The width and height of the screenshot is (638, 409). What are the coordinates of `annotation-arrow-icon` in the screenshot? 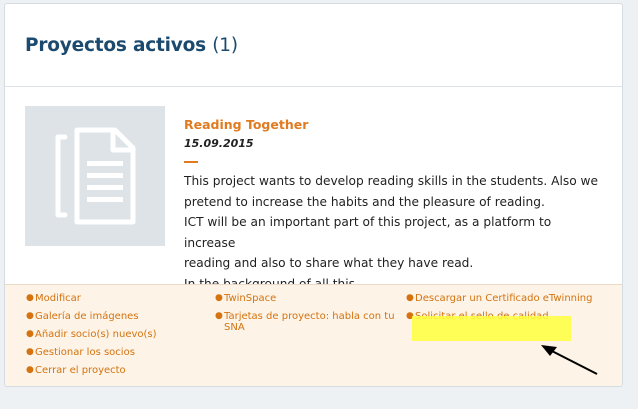 It's located at (569, 360).